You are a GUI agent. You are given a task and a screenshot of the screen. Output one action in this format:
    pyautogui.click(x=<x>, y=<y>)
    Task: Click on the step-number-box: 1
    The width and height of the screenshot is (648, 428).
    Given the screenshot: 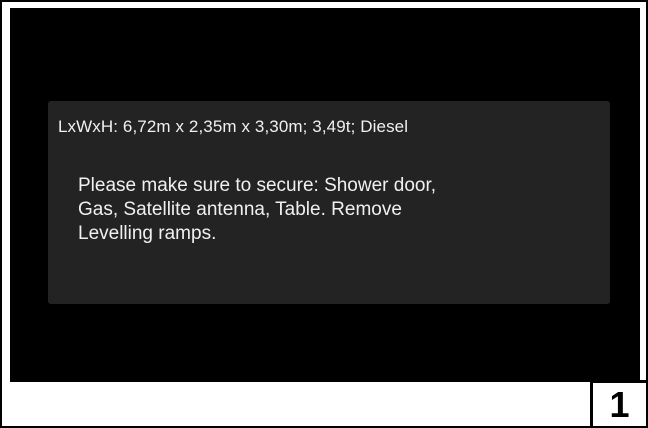 What is the action you would take?
    pyautogui.click(x=618, y=403)
    